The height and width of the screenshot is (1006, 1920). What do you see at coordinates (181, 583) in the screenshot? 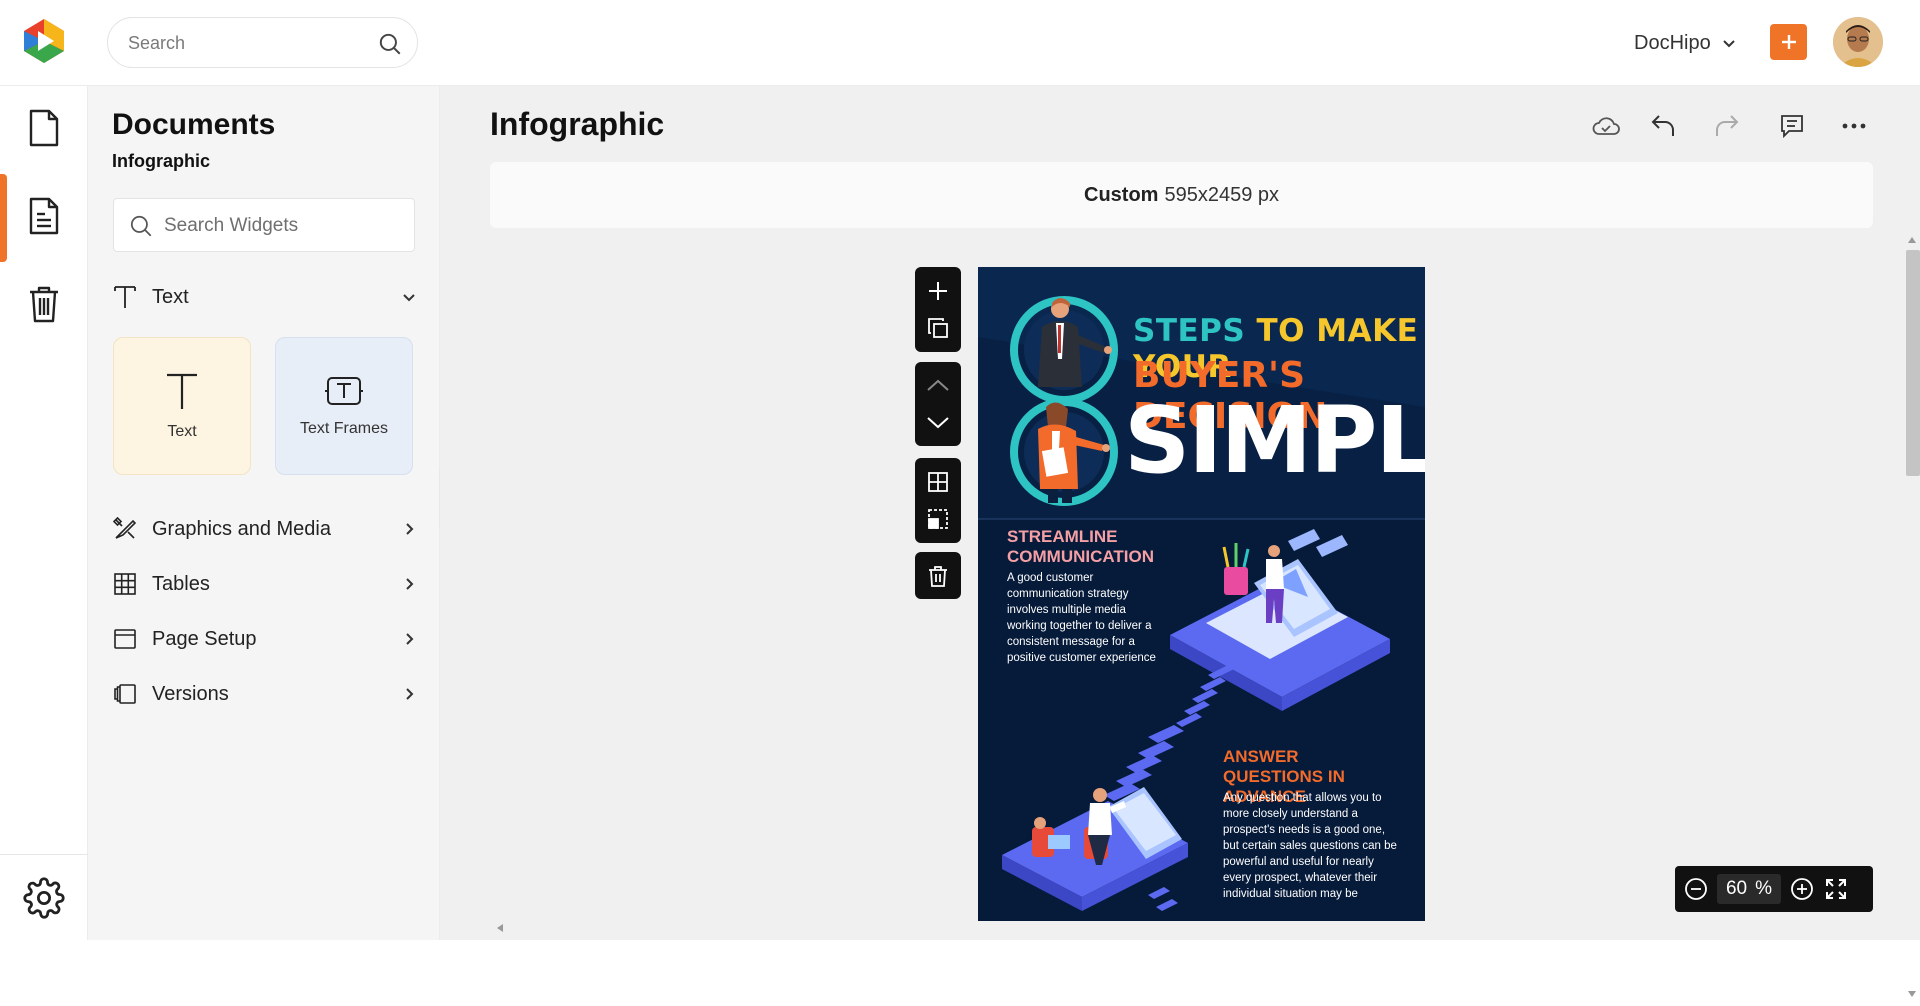
I see `section-tables-label: Tables` at bounding box center [181, 583].